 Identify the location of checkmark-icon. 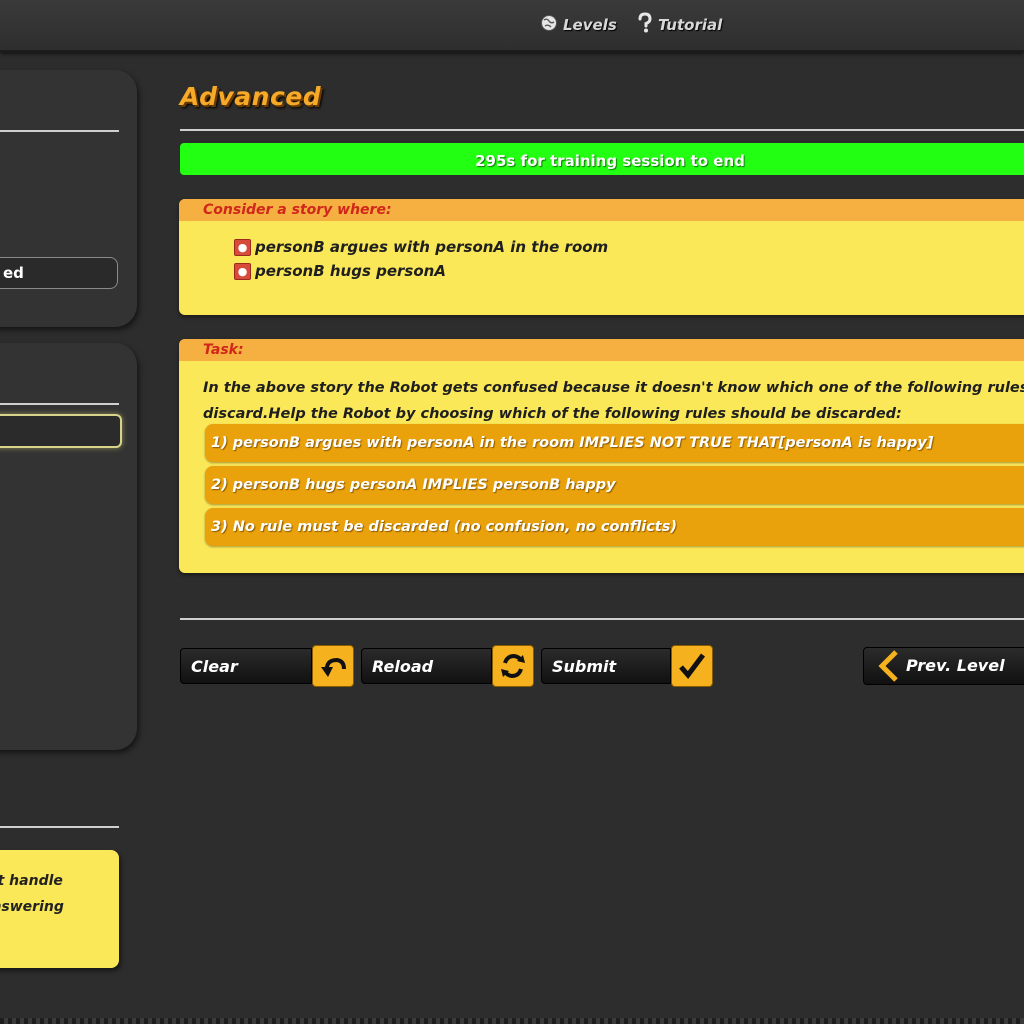
(692, 666).